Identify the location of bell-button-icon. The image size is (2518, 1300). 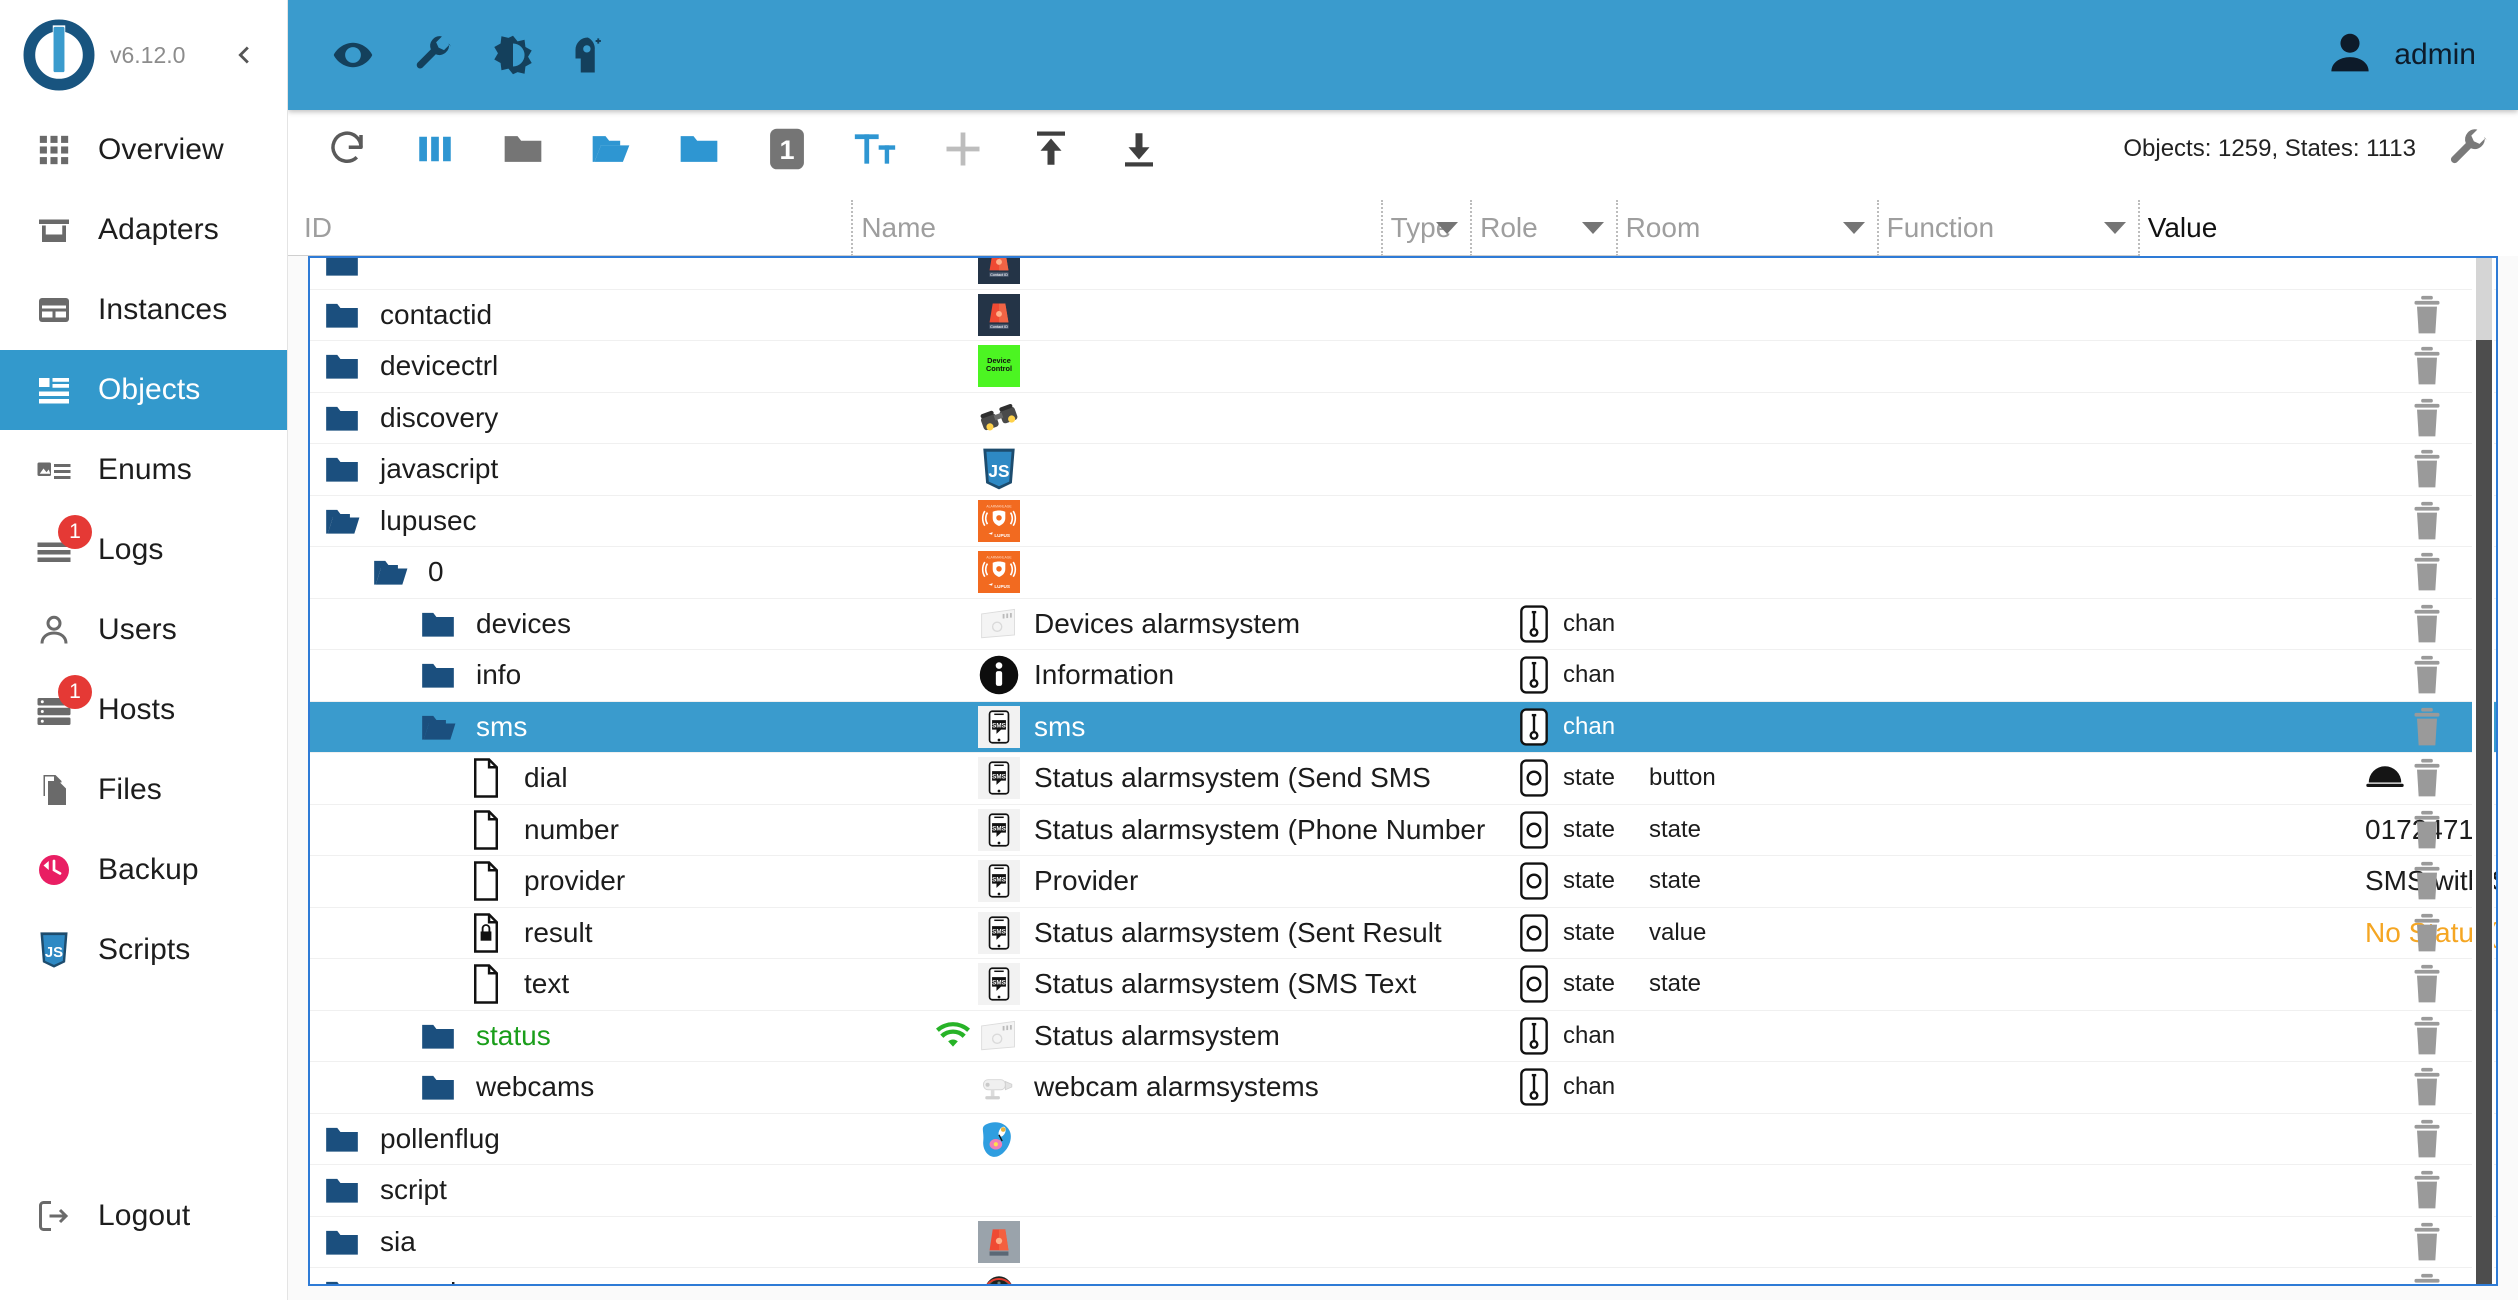
(2385, 778).